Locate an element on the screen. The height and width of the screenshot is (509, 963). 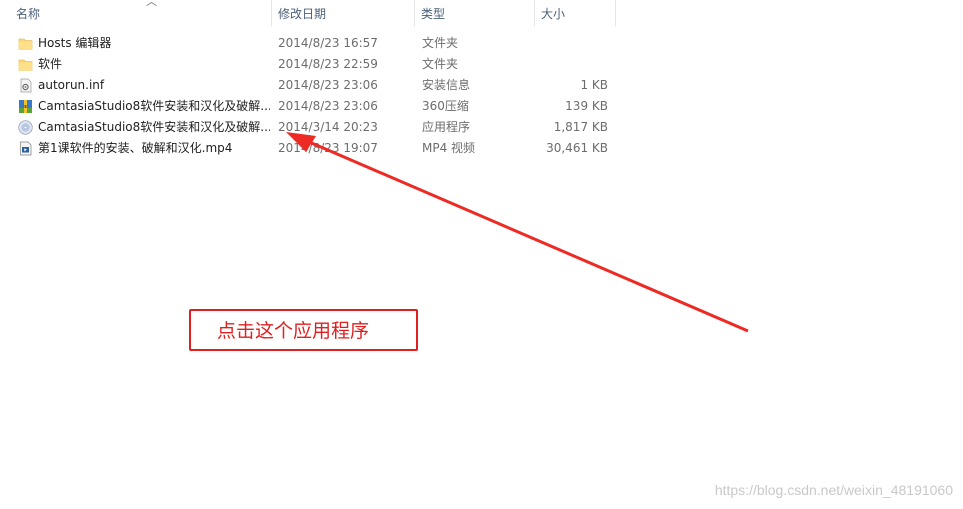
annotation-callout: 点击这个应用程序 is located at coordinates (303, 330).